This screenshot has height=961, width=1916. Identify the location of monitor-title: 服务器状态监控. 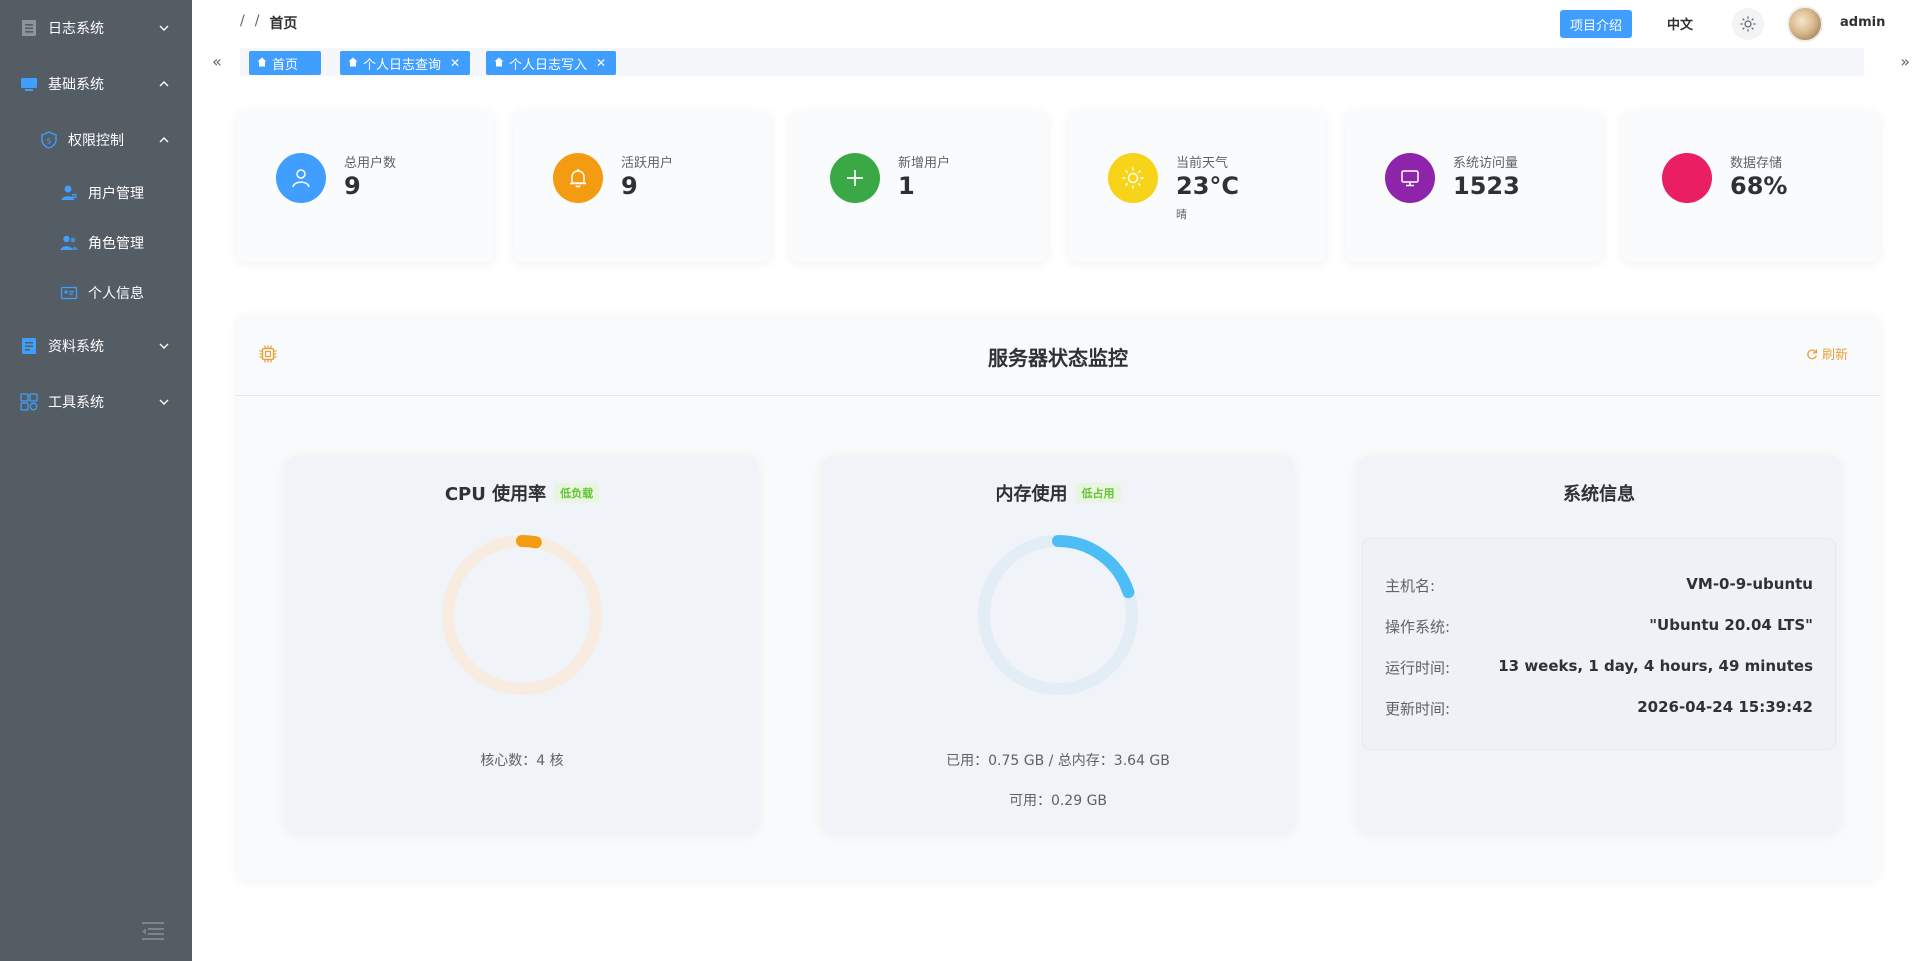
(1058, 358).